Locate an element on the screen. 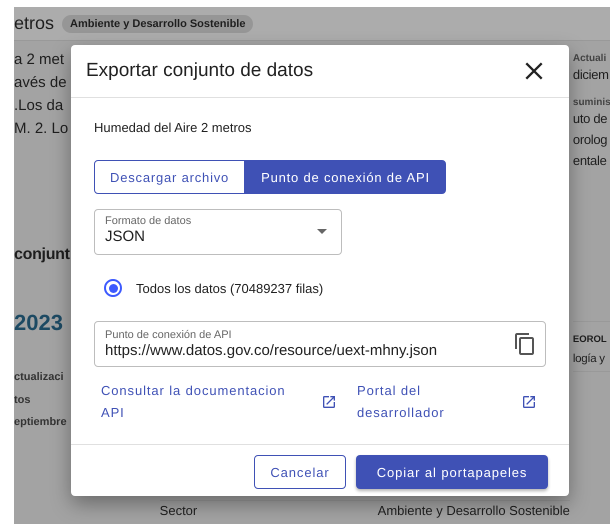 The image size is (610, 524). year-text: 2023 is located at coordinates (39, 323).